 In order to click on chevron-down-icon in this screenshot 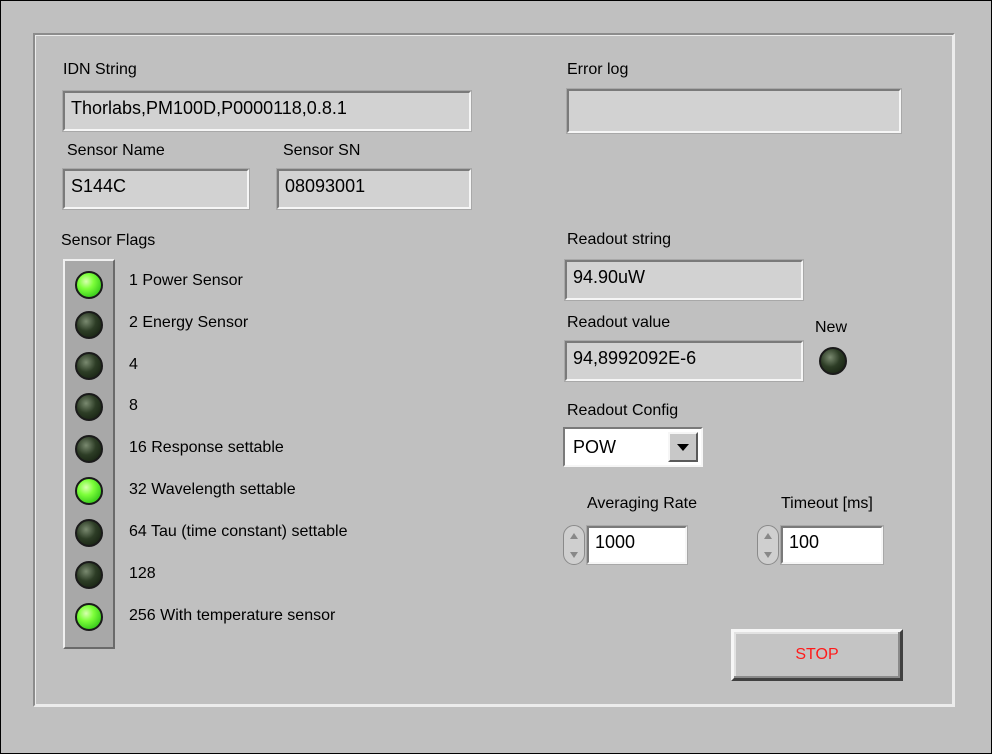, I will do `click(683, 447)`.